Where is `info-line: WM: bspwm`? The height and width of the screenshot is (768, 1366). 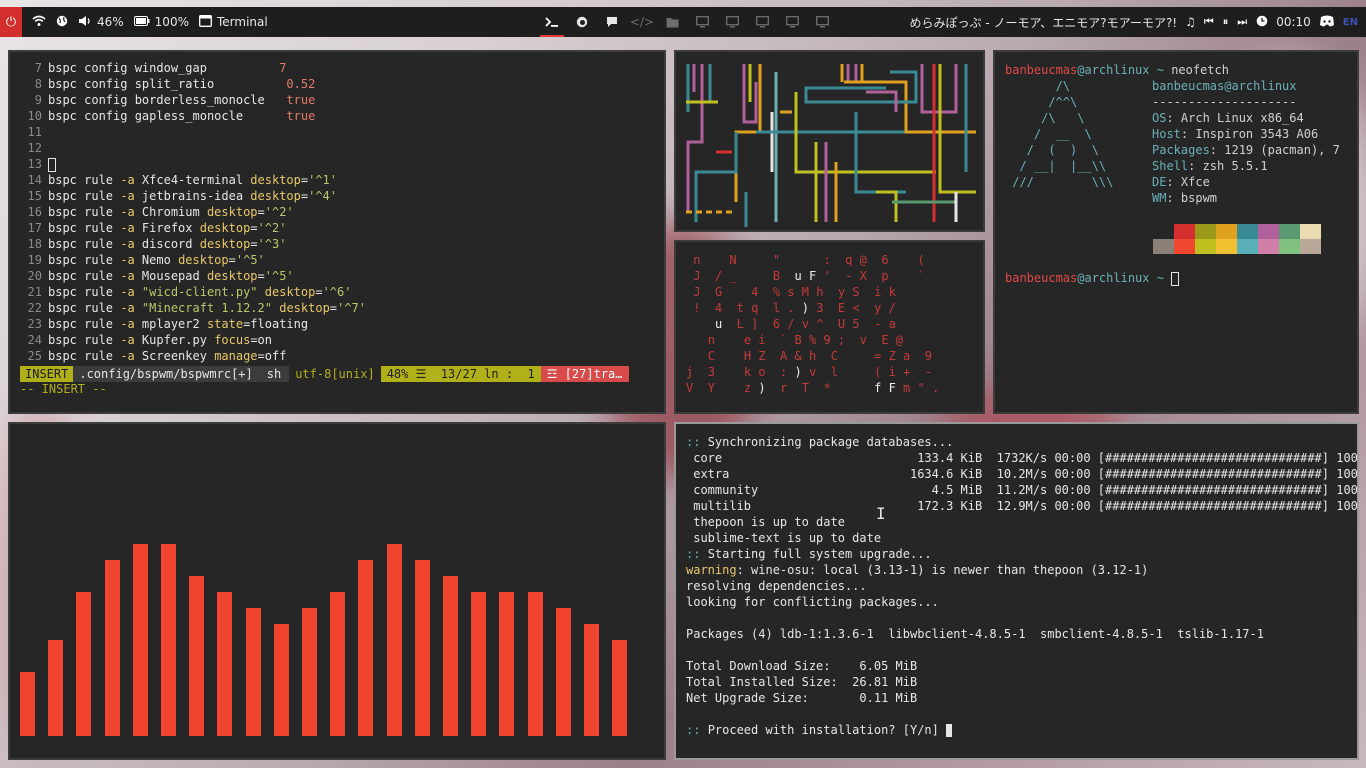 info-line: WM: bspwm is located at coordinates (1246, 198).